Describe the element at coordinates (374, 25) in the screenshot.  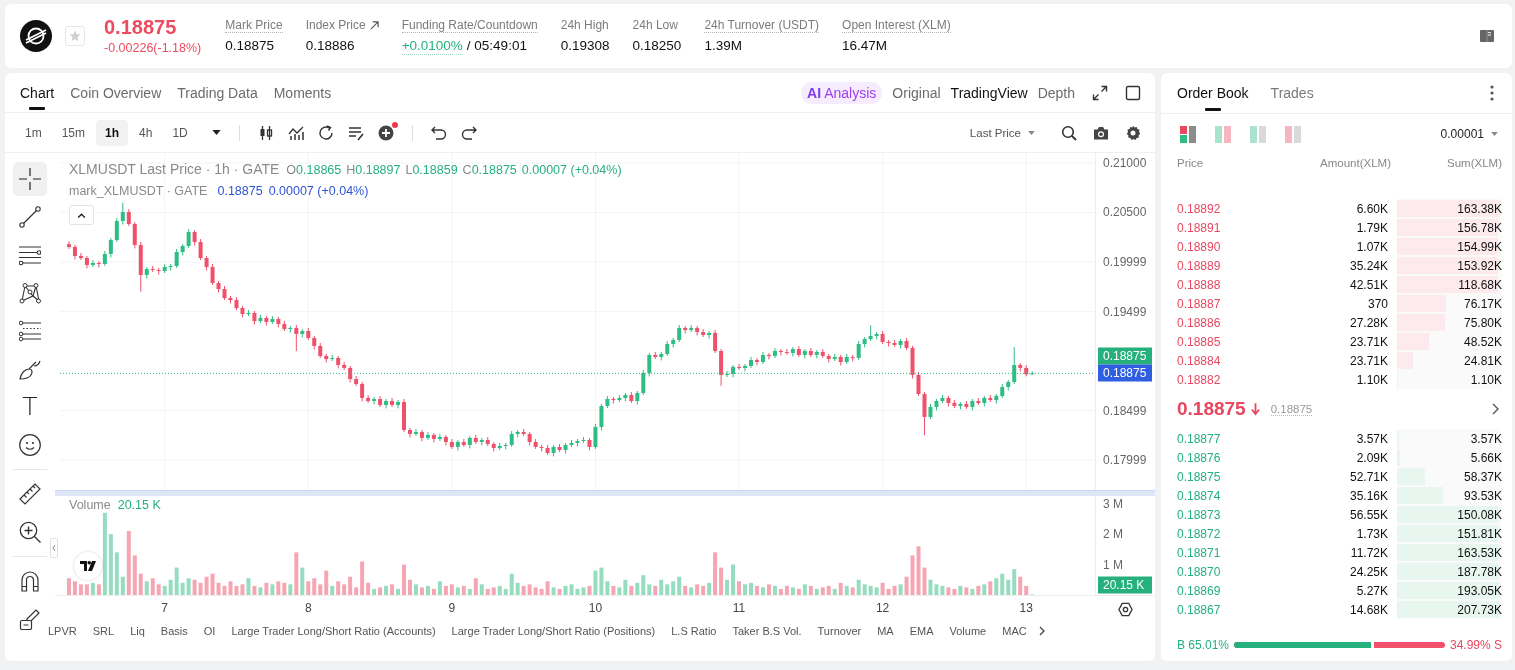
I see `arrow-icon` at that location.